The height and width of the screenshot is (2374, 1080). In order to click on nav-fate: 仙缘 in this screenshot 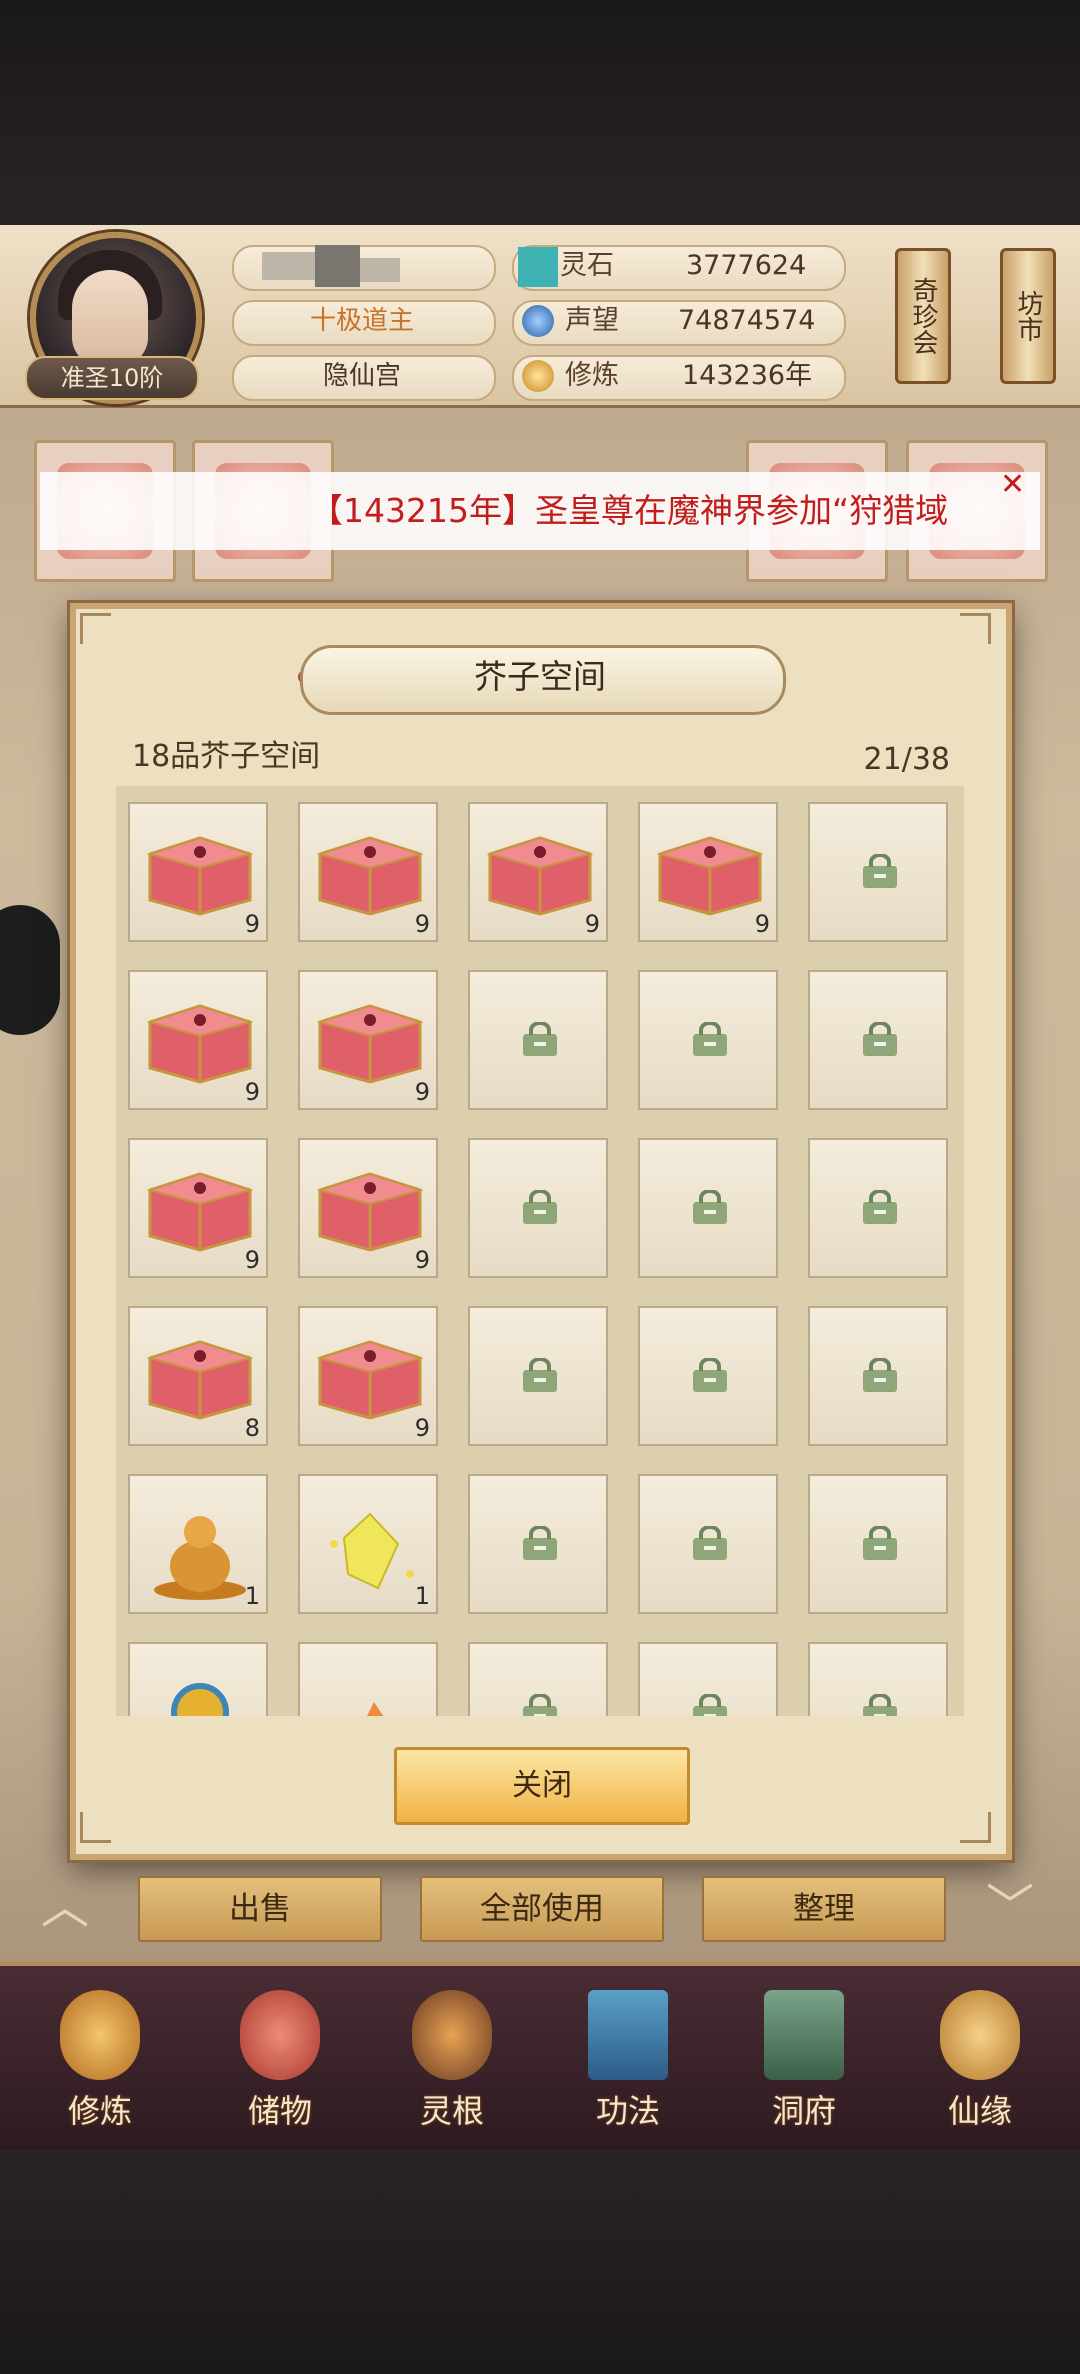, I will do `click(980, 2065)`.